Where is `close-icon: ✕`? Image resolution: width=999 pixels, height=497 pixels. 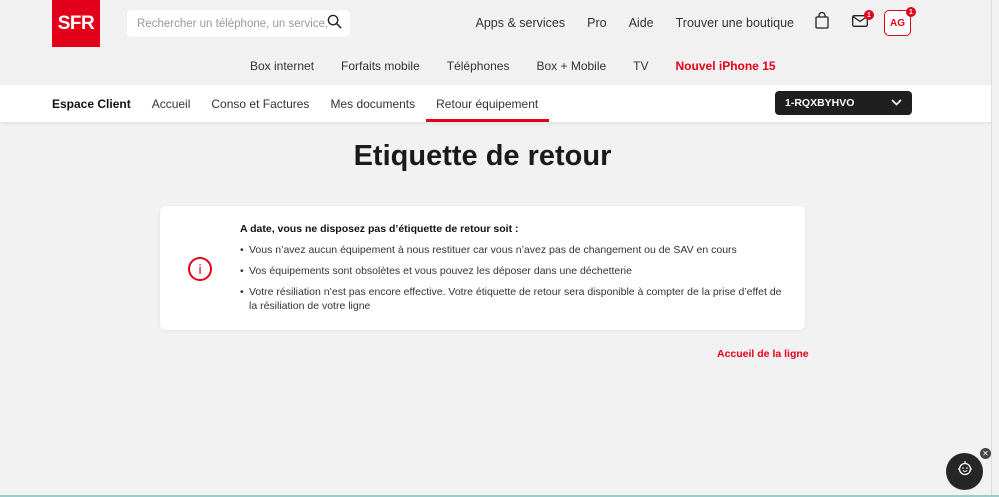
close-icon: ✕ is located at coordinates (985, 453).